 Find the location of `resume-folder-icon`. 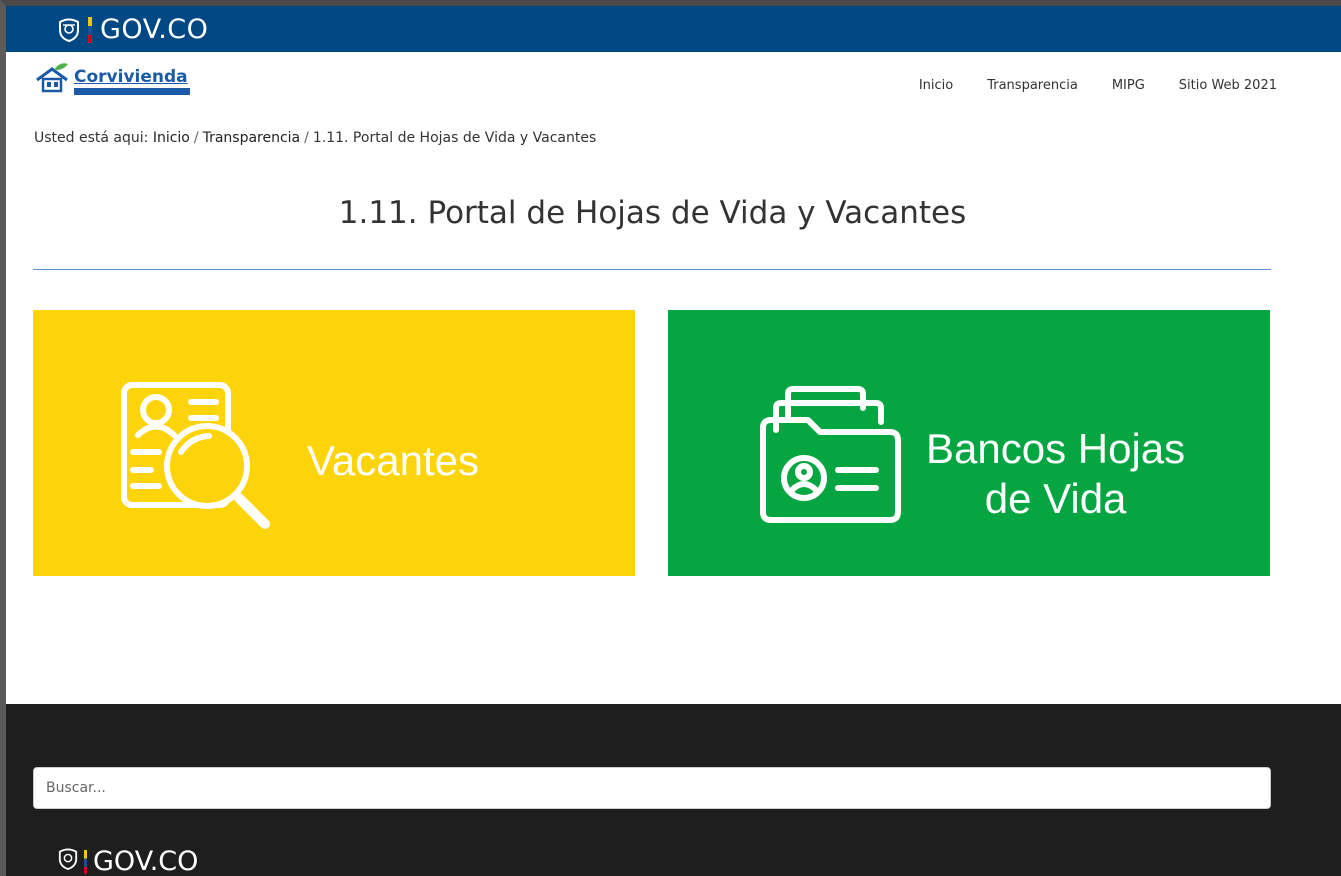

resume-folder-icon is located at coordinates (833, 458).